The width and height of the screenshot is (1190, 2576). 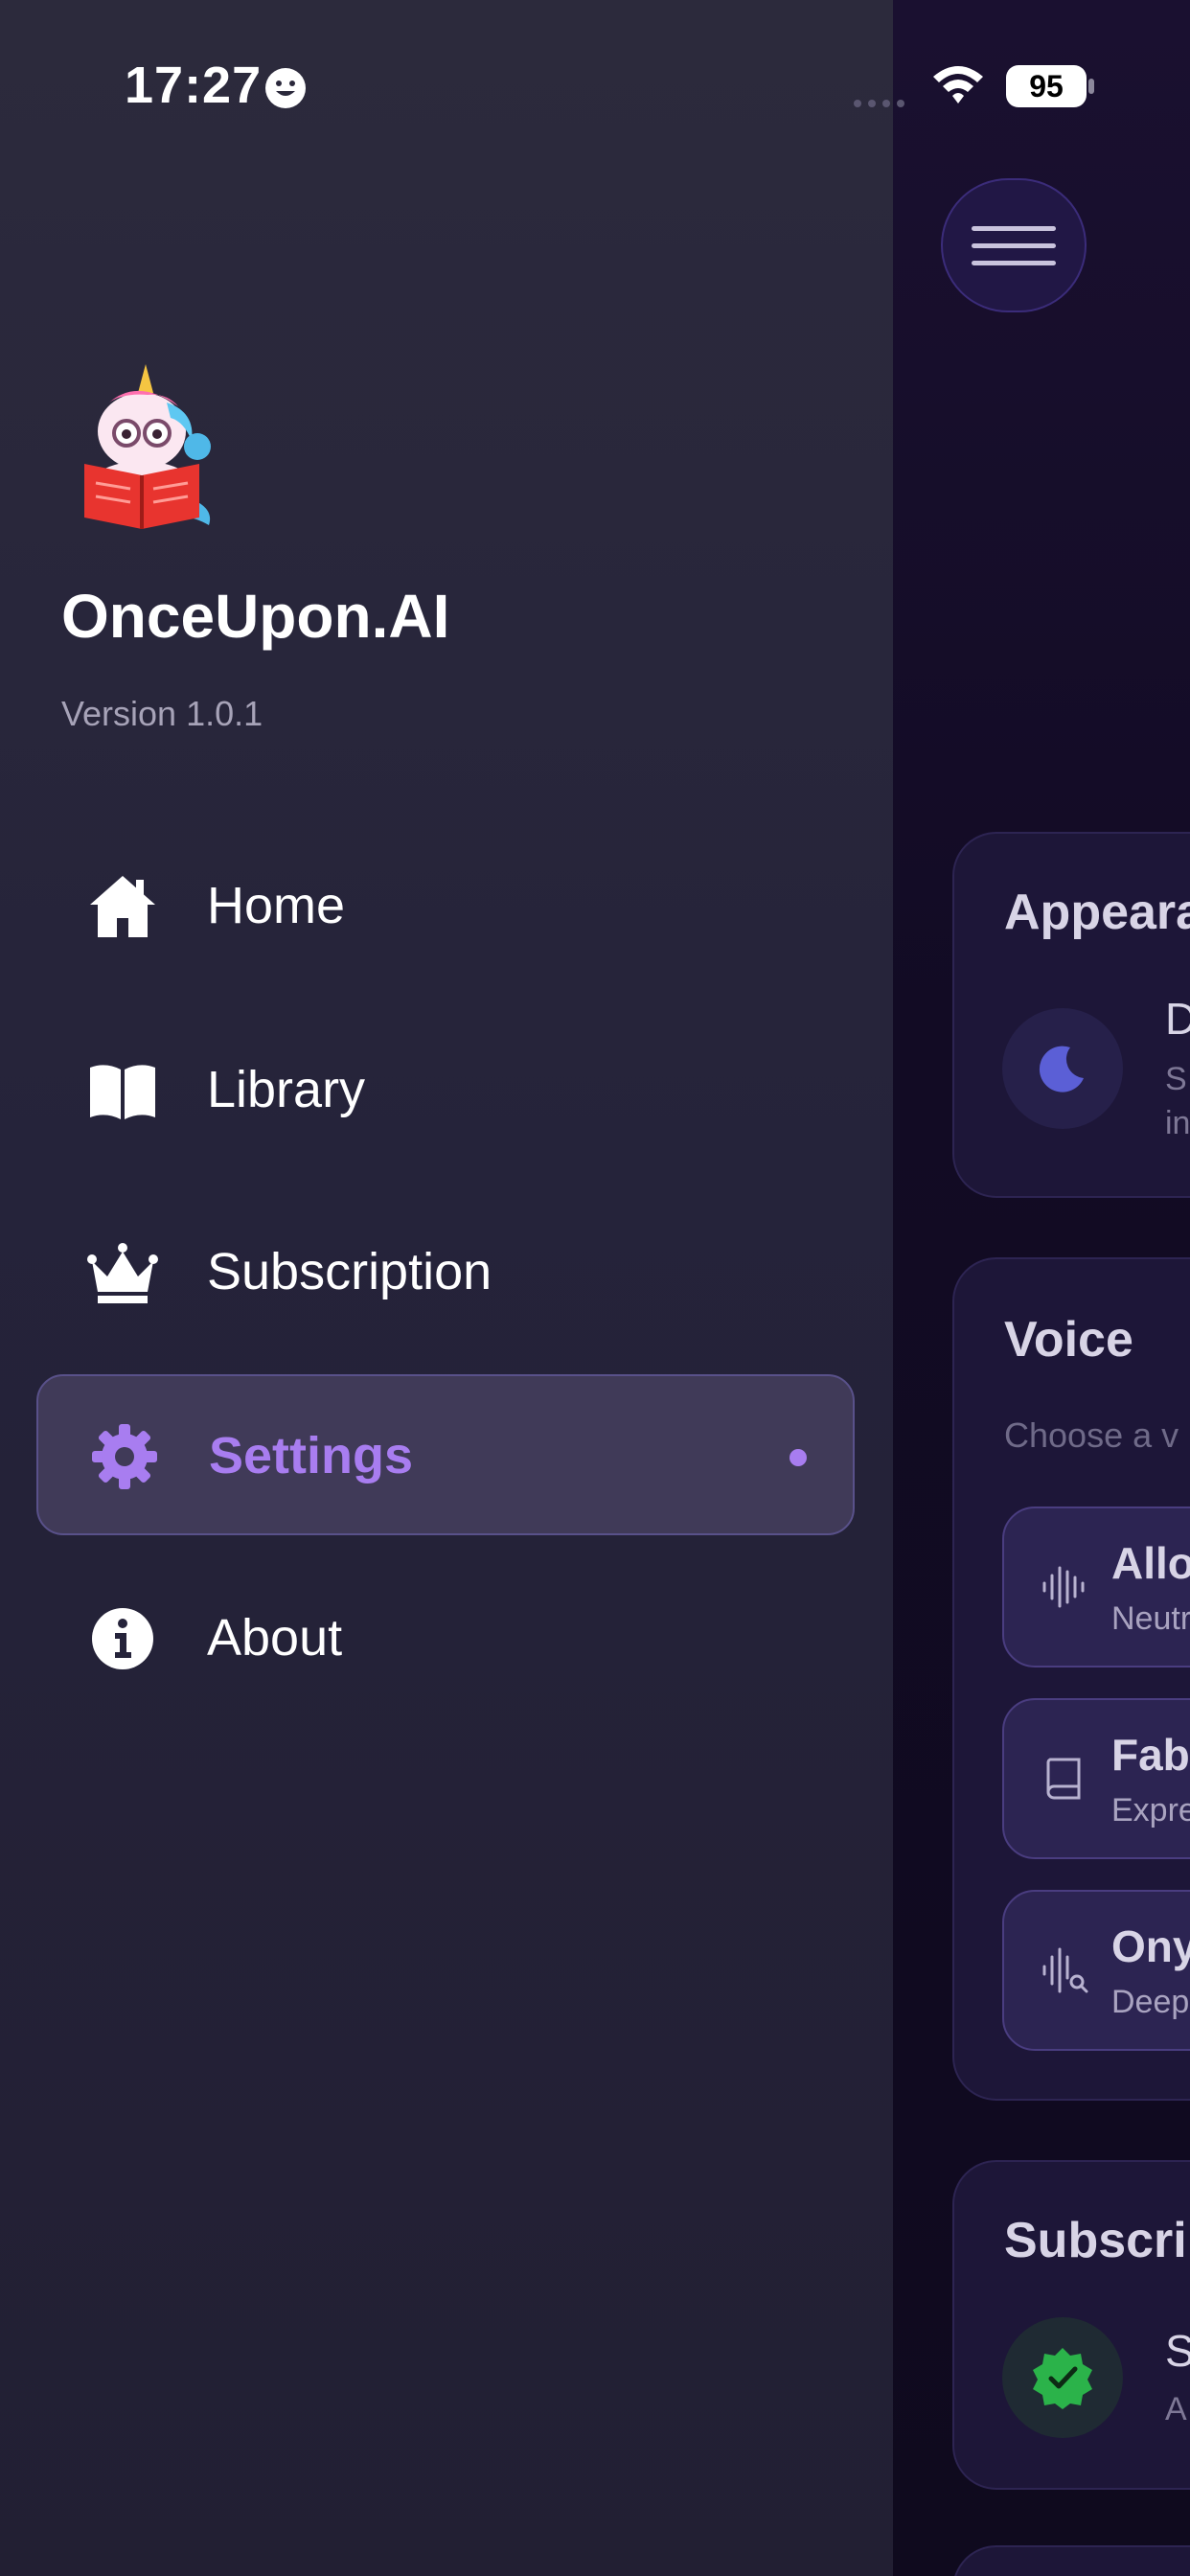 I want to click on appearance-title: Appeara, so click(x=1097, y=912).